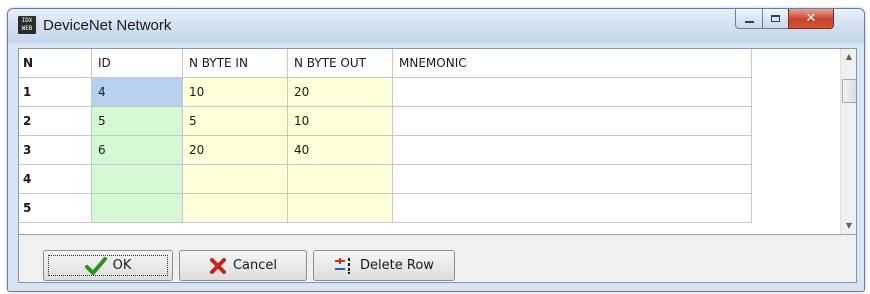 The image size is (870, 294). What do you see at coordinates (849, 91) in the screenshot?
I see `scrollbar-thumb` at bounding box center [849, 91].